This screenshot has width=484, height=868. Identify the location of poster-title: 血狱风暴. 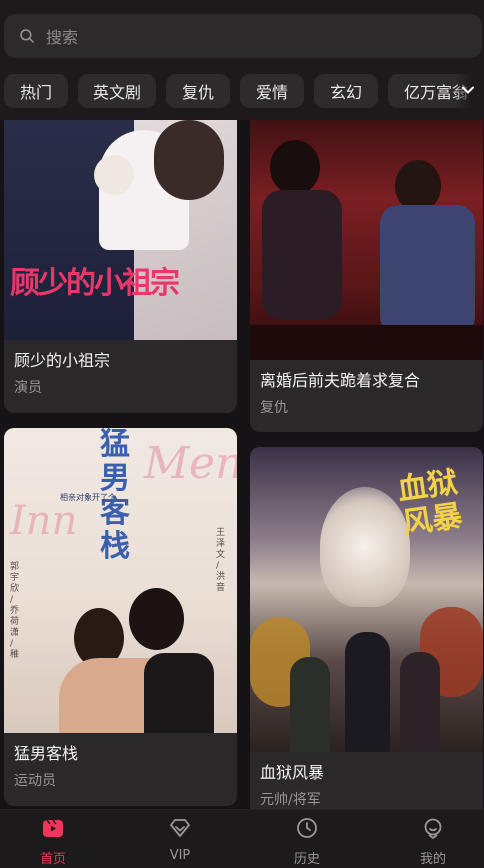
(430, 503).